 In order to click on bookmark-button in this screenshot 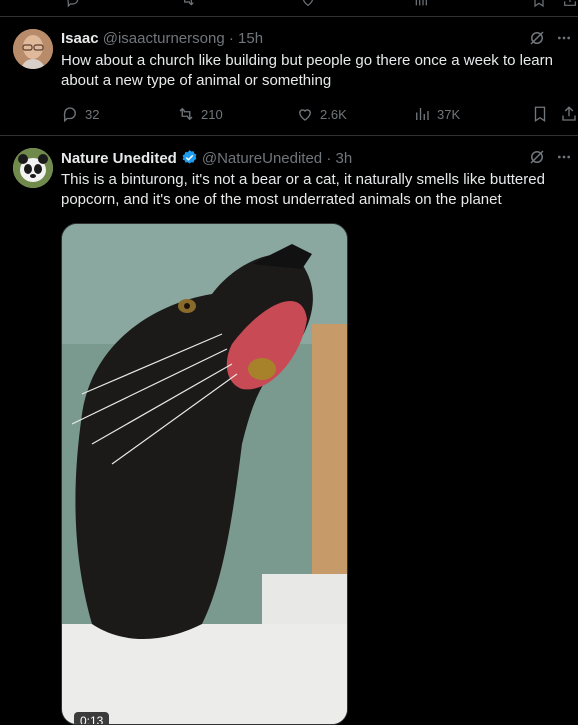, I will do `click(540, 114)`.